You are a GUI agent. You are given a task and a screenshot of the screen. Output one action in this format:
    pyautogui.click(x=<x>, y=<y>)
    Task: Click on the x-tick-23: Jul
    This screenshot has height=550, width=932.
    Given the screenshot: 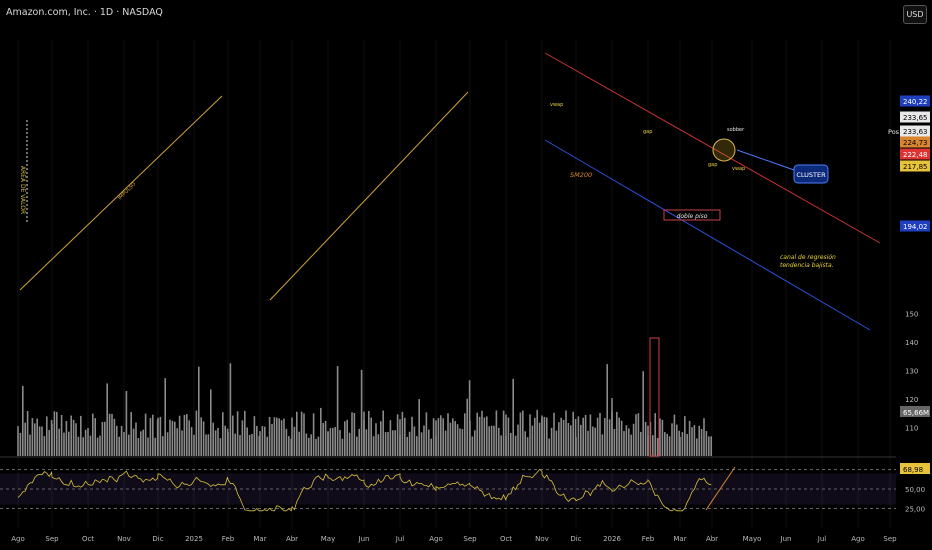 What is the action you would take?
    pyautogui.click(x=822, y=539)
    